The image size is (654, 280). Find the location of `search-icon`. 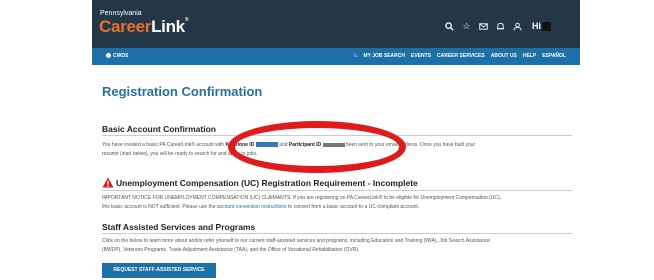

search-icon is located at coordinates (449, 26).